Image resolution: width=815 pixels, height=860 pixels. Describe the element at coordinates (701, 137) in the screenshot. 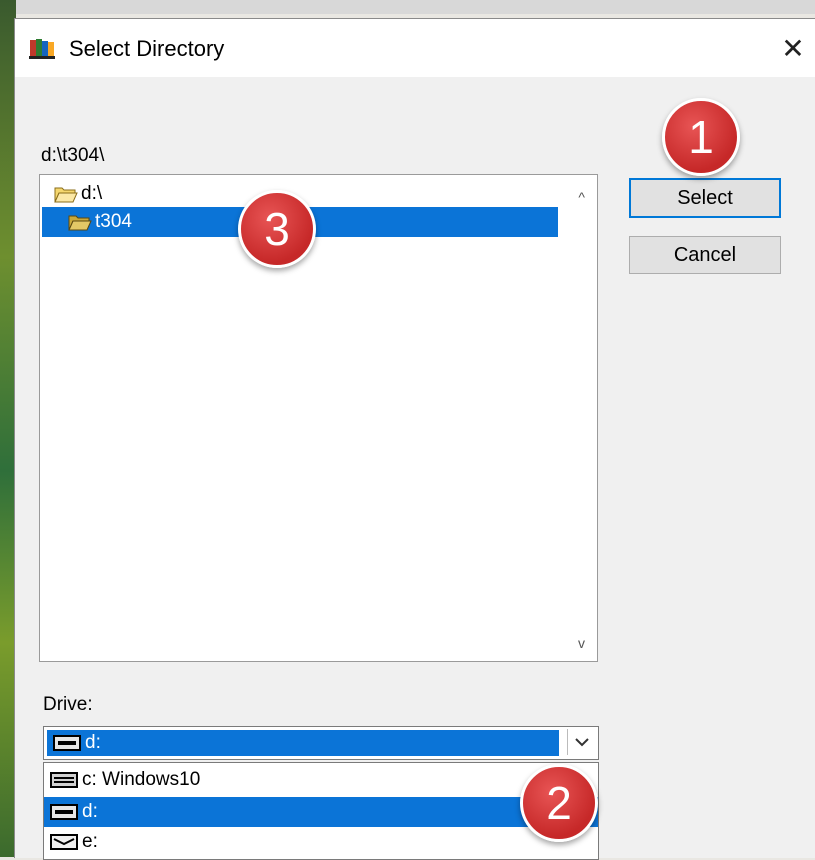

I see `annotation-badge-1: 1` at that location.